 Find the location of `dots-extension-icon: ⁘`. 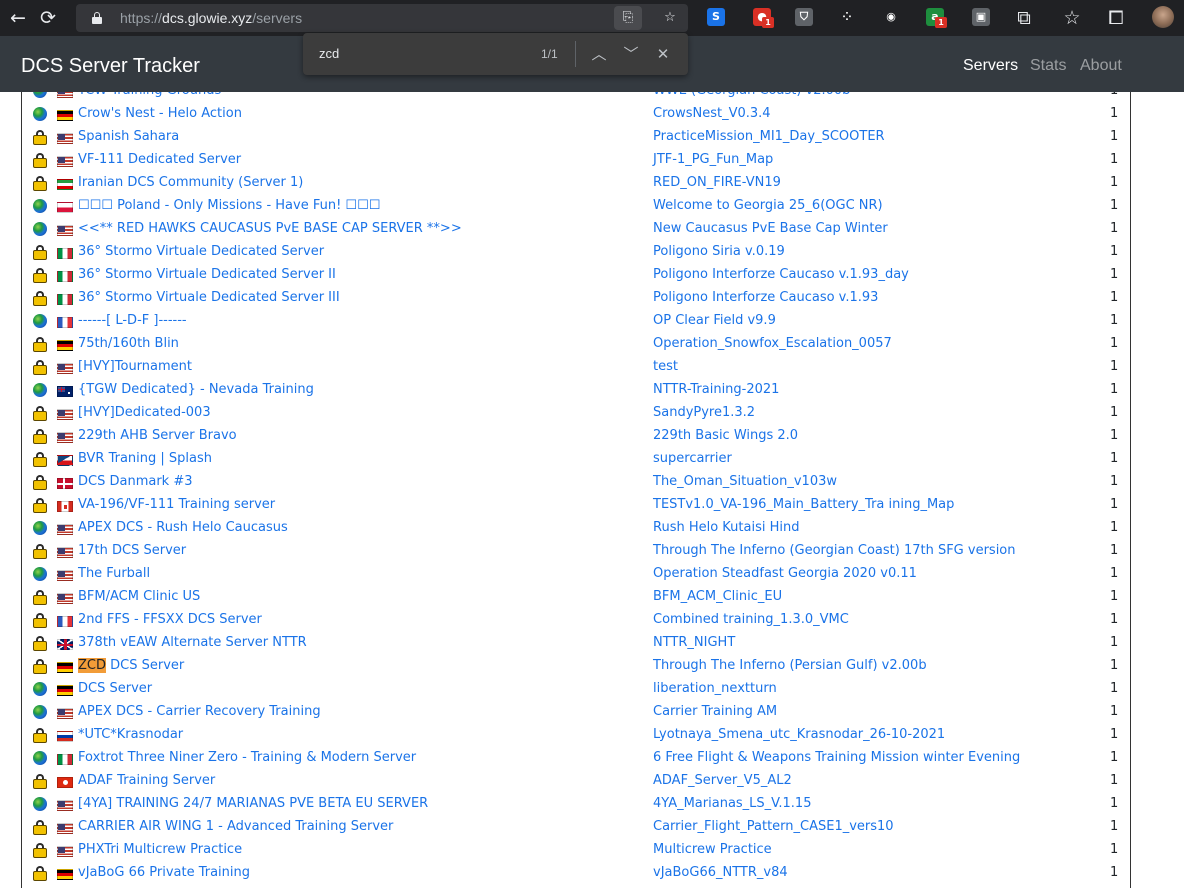

dots-extension-icon: ⁘ is located at coordinates (847, 17).